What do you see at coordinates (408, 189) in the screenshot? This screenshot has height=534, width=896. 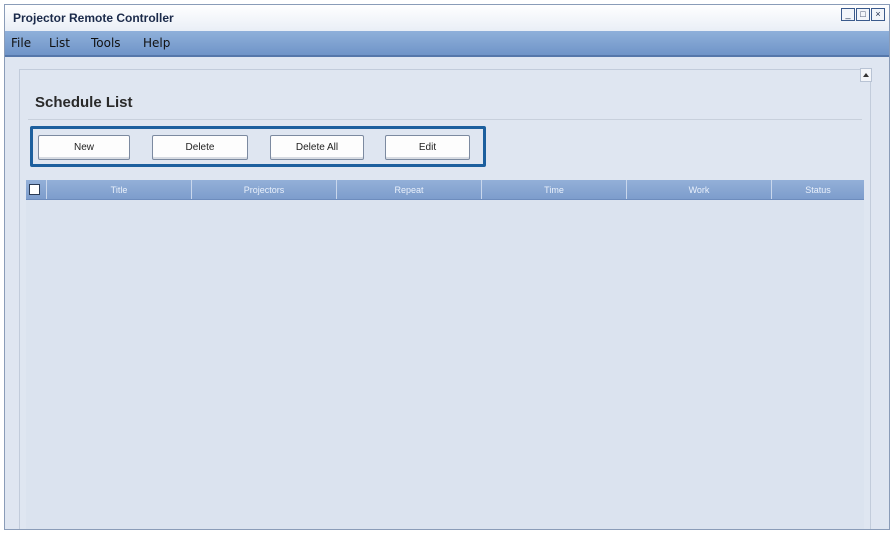 I see `column-repeat: Repeat` at bounding box center [408, 189].